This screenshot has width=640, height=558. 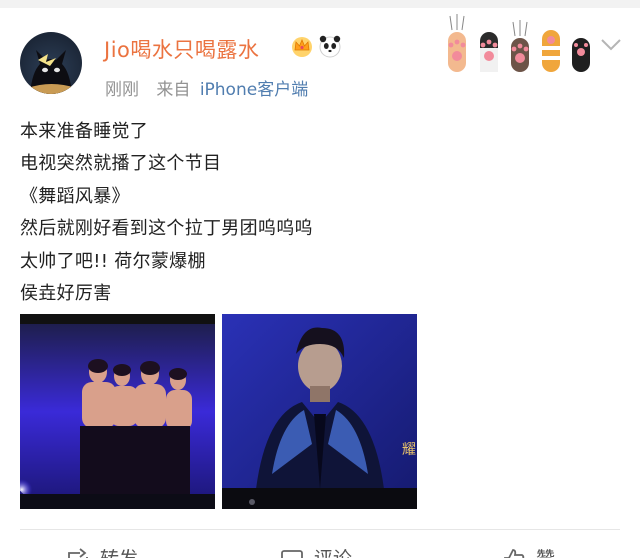 What do you see at coordinates (122, 90) in the screenshot?
I see `post-time: 刚刚` at bounding box center [122, 90].